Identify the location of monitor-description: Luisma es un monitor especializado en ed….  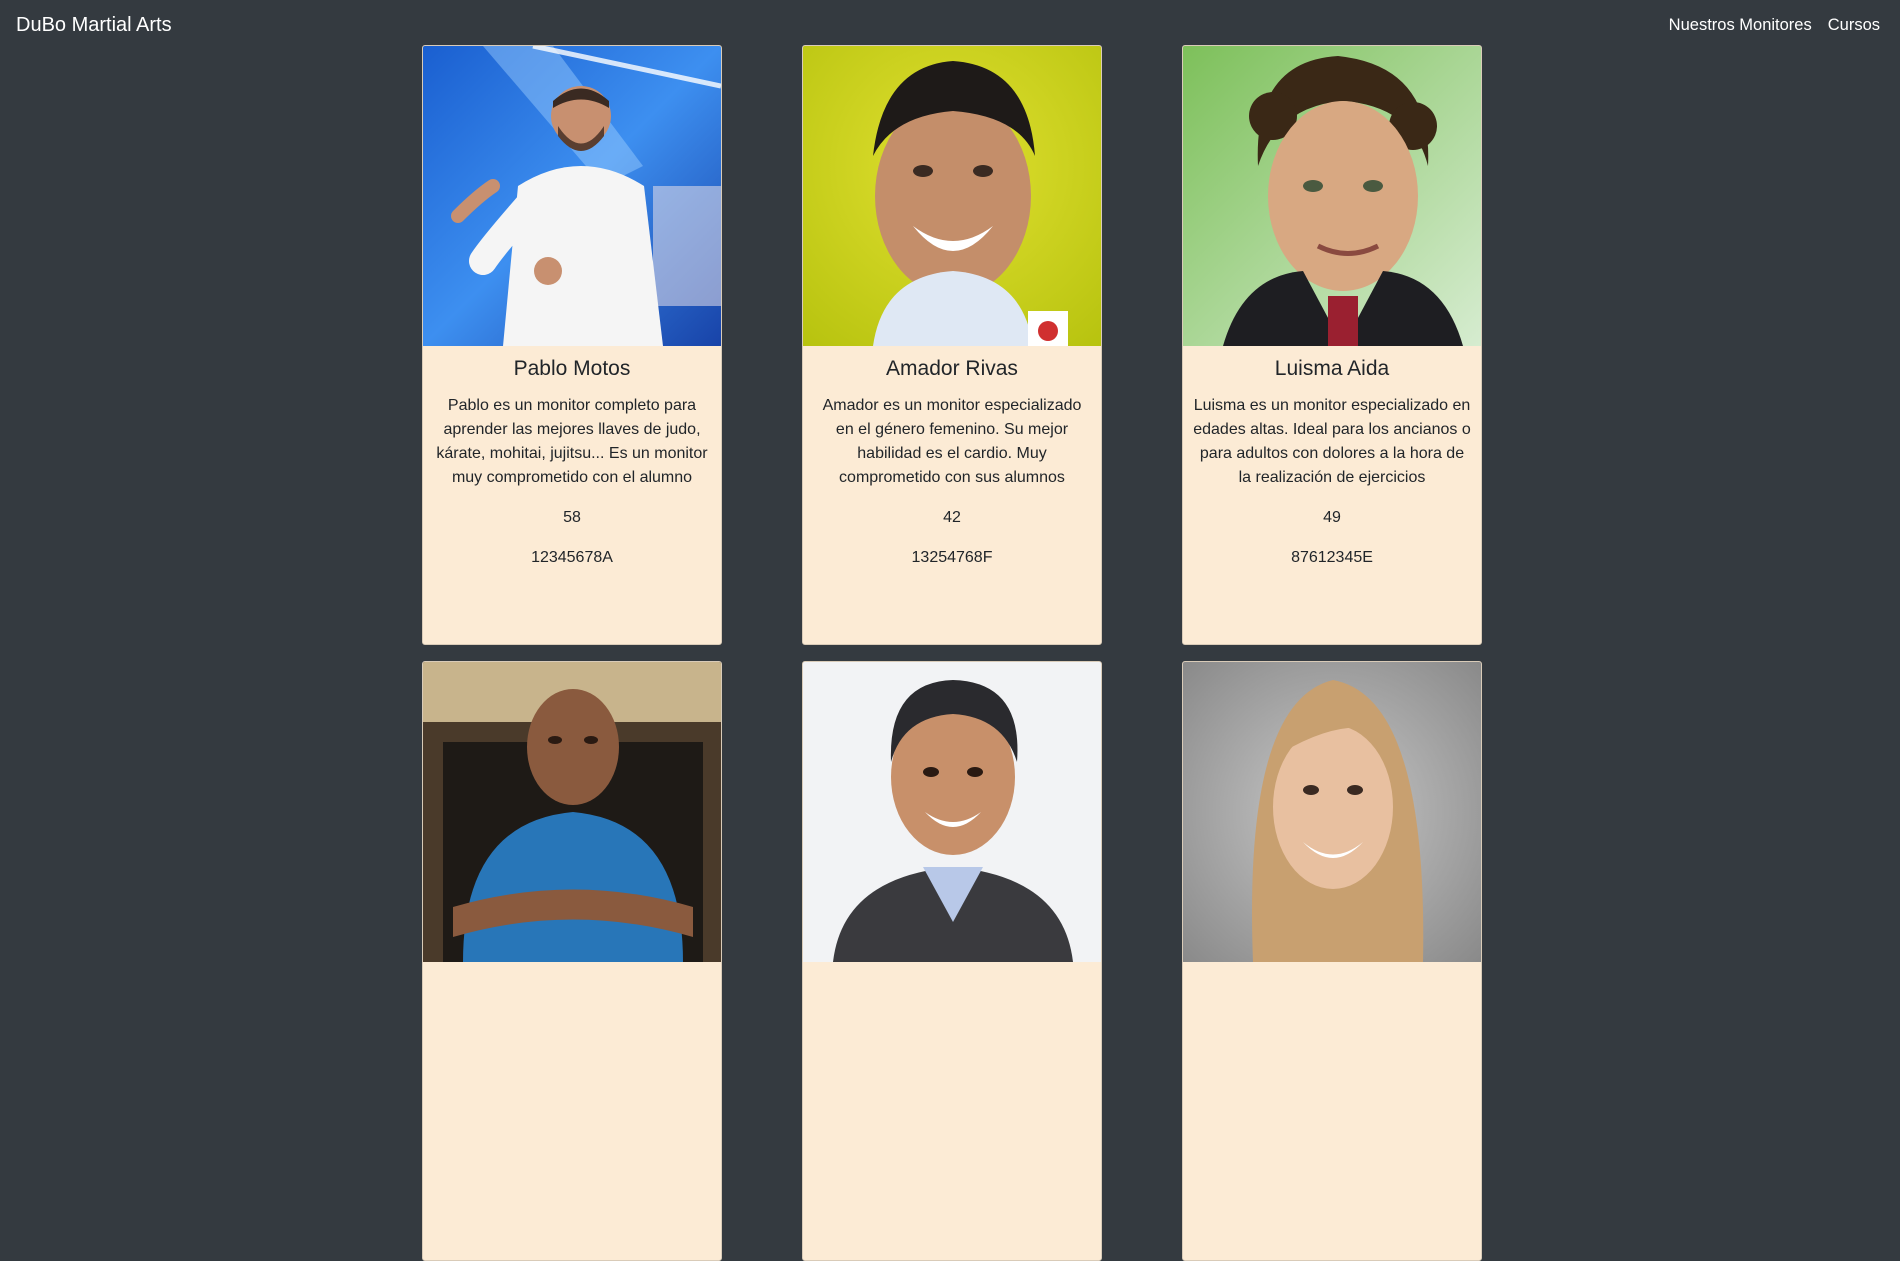
(1332, 441).